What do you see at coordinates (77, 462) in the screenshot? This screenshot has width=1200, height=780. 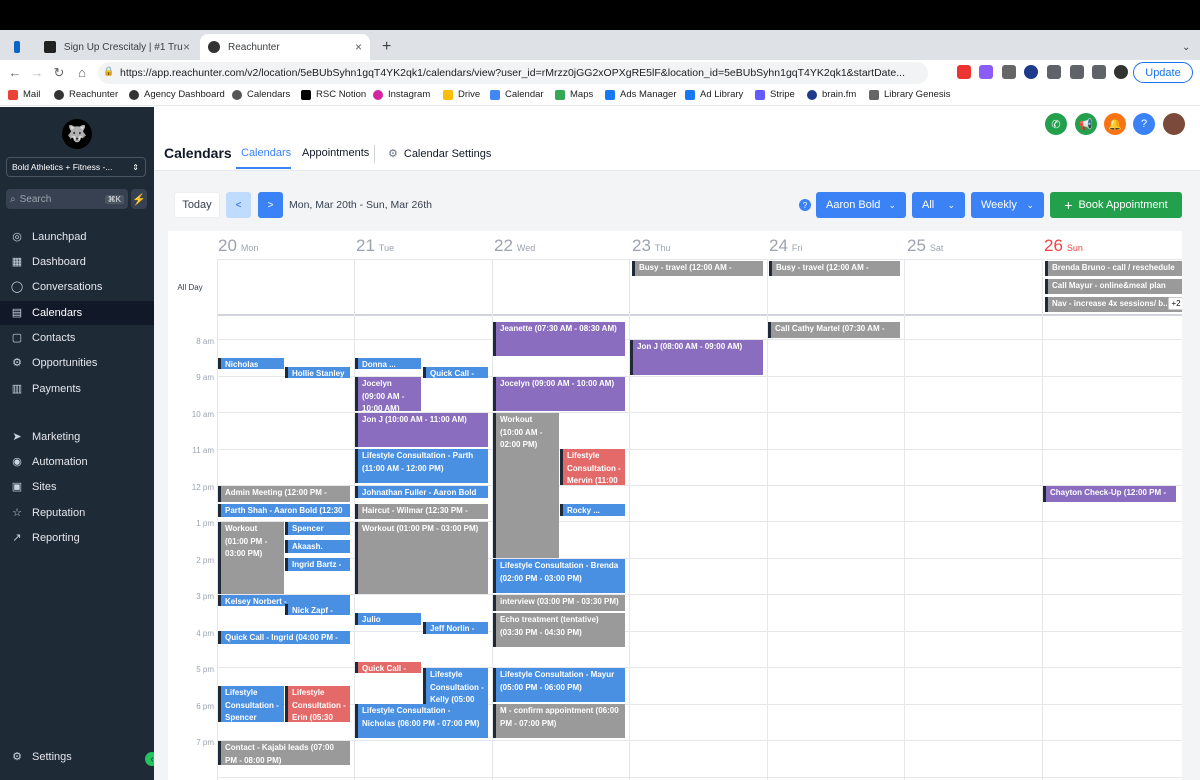 I see `sidebar-item-automation: ◉ Automation` at bounding box center [77, 462].